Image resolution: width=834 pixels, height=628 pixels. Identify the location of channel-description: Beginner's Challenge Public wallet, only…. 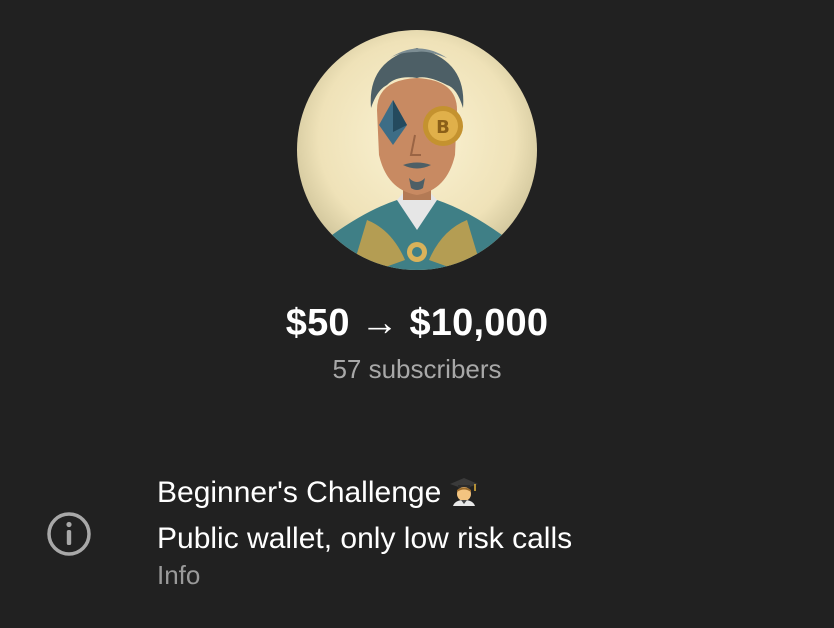
(364, 516).